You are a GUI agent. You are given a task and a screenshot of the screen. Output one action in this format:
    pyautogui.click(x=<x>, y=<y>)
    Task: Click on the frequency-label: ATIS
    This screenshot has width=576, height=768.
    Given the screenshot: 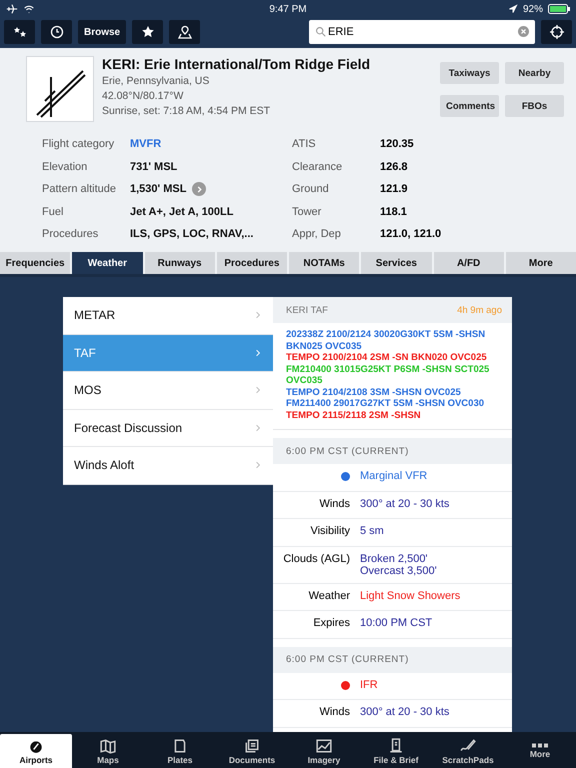 What is the action you would take?
    pyautogui.click(x=304, y=144)
    